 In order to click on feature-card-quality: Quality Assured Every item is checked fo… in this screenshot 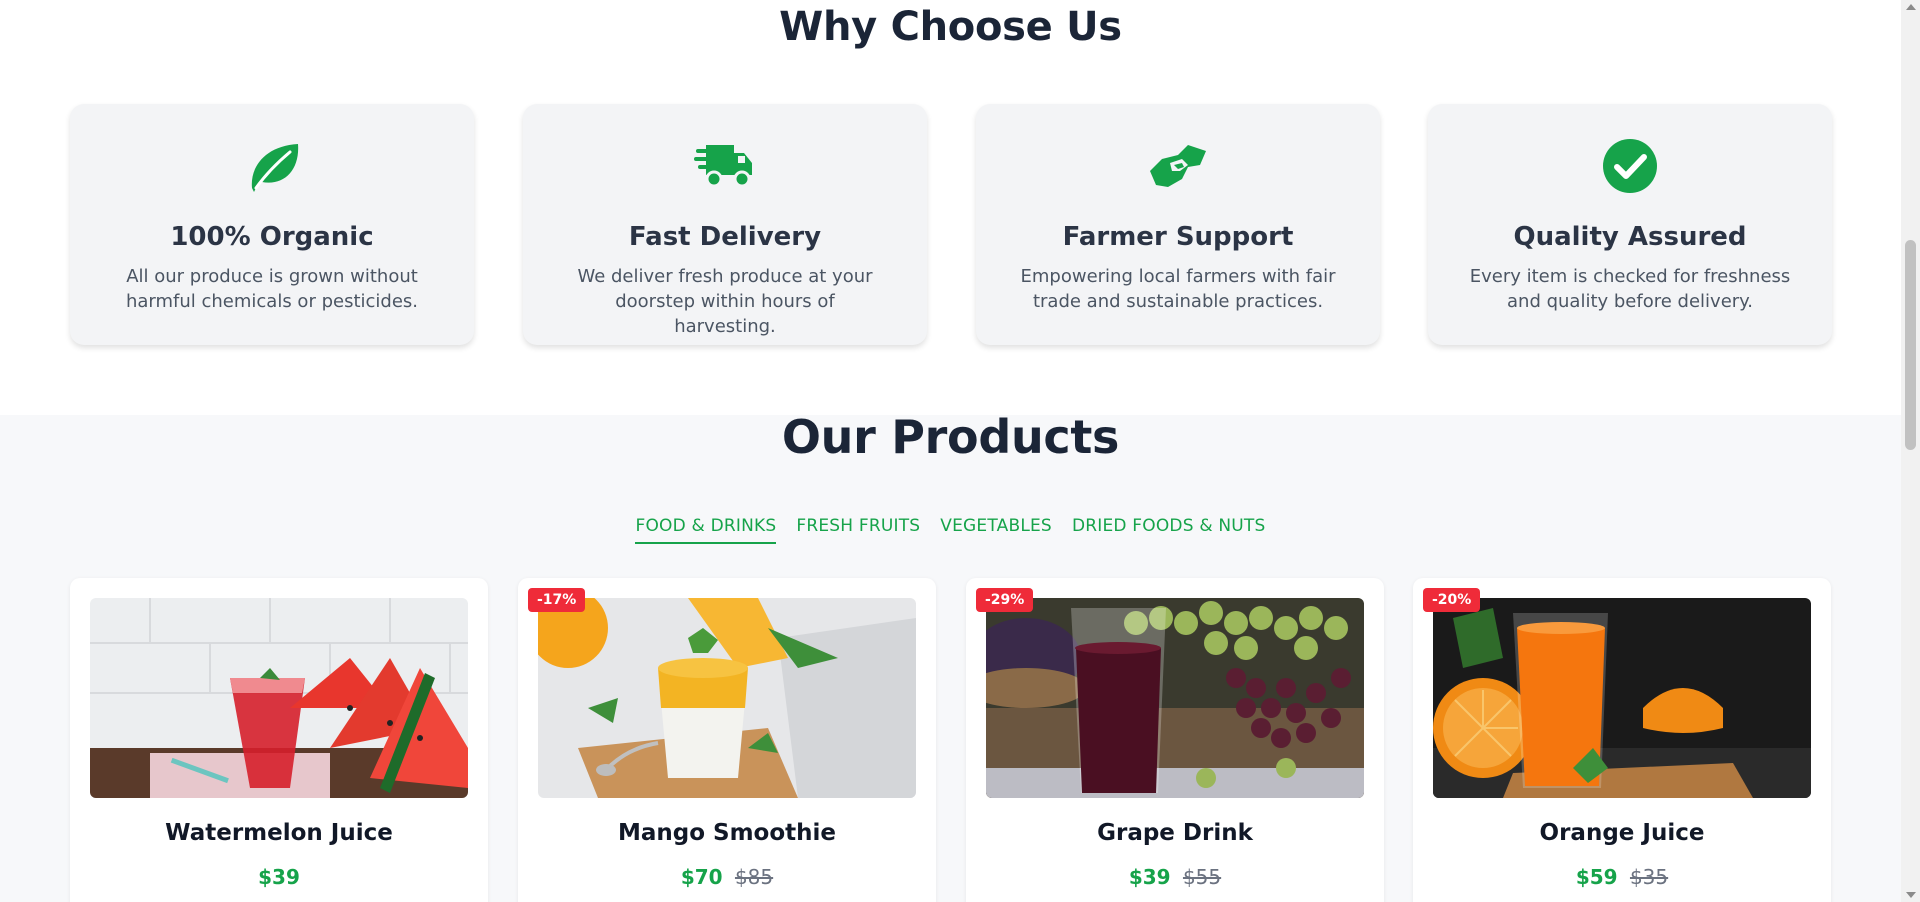, I will do `click(1630, 224)`.